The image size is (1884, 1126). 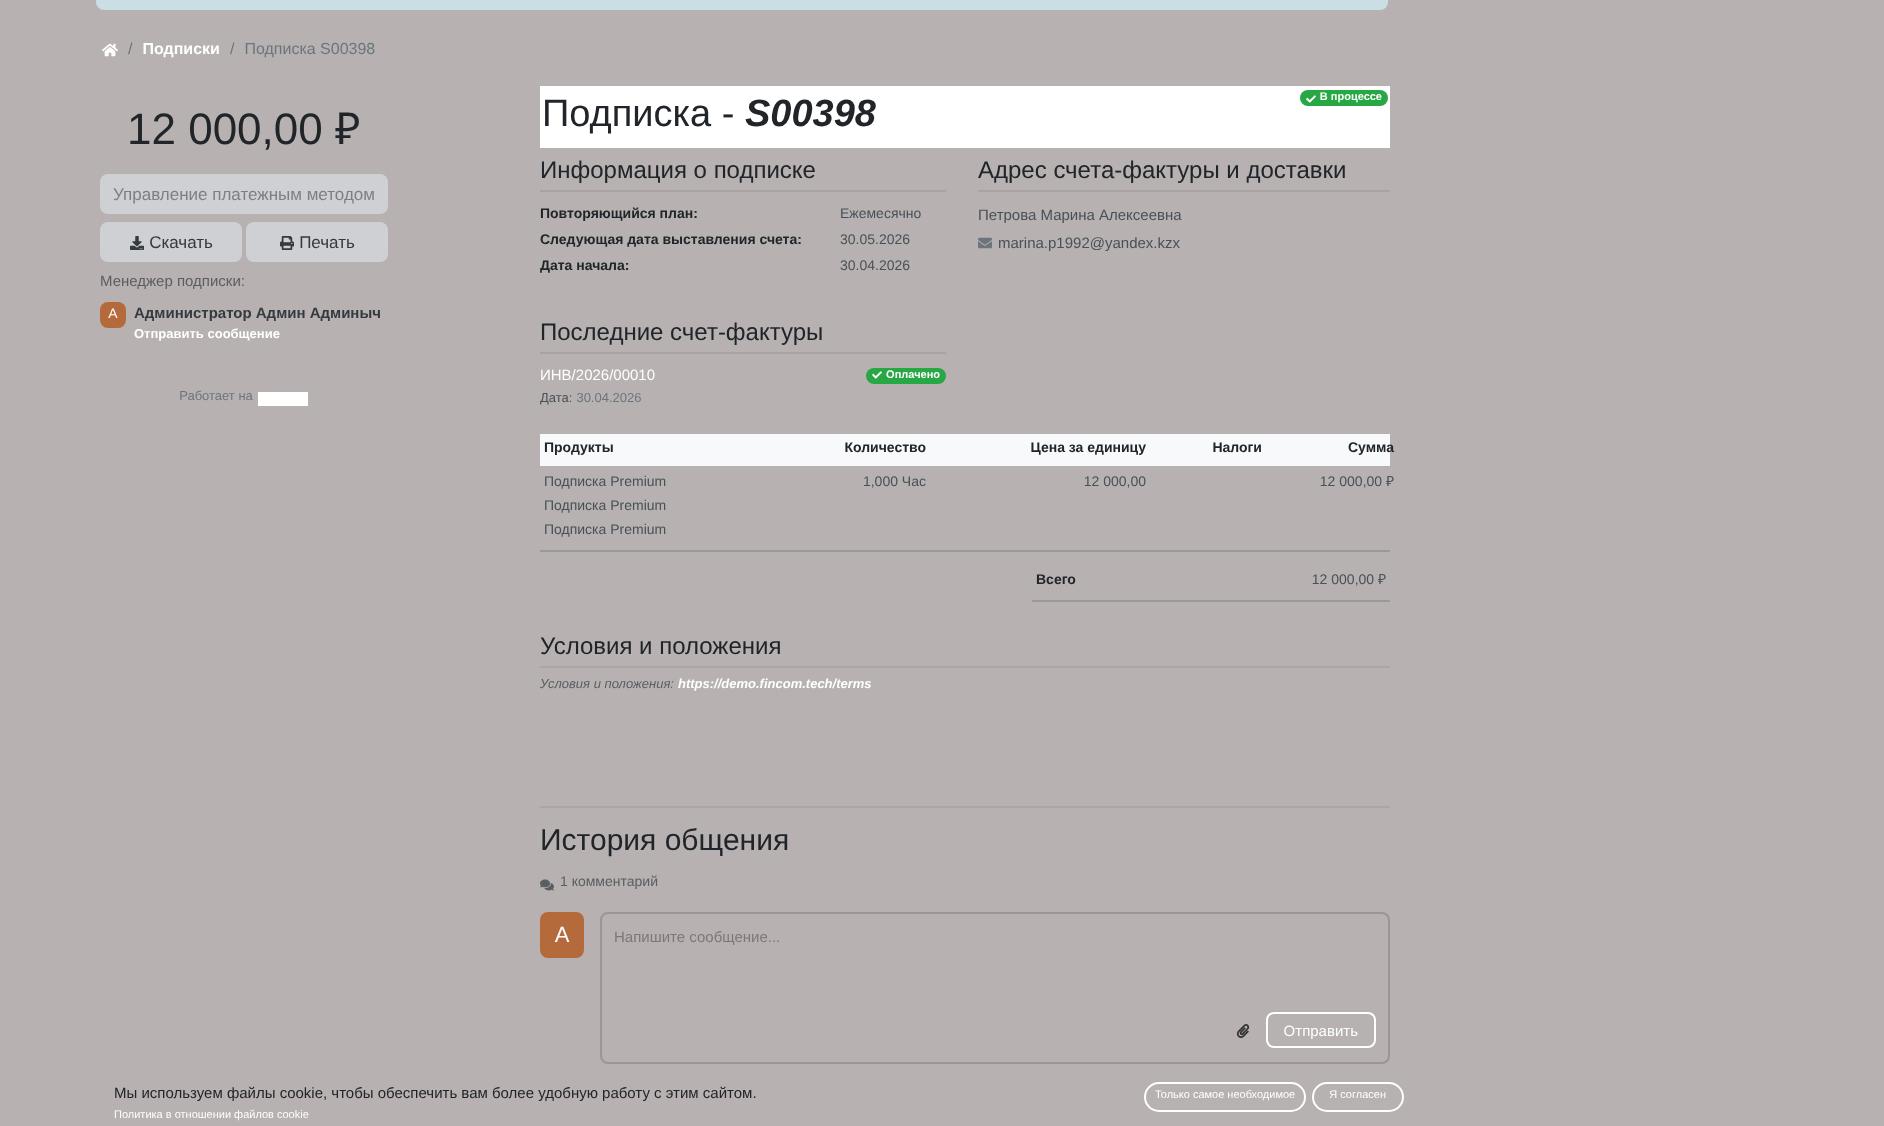 What do you see at coordinates (244, 130) in the screenshot?
I see `subscription-amount: 12 000,00 ₽` at bounding box center [244, 130].